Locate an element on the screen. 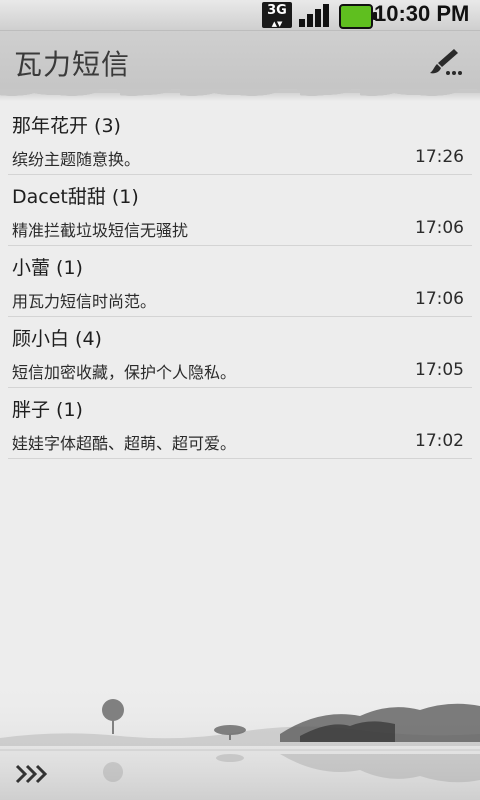 This screenshot has width=480, height=800. menu-button is located at coordinates (31, 774).